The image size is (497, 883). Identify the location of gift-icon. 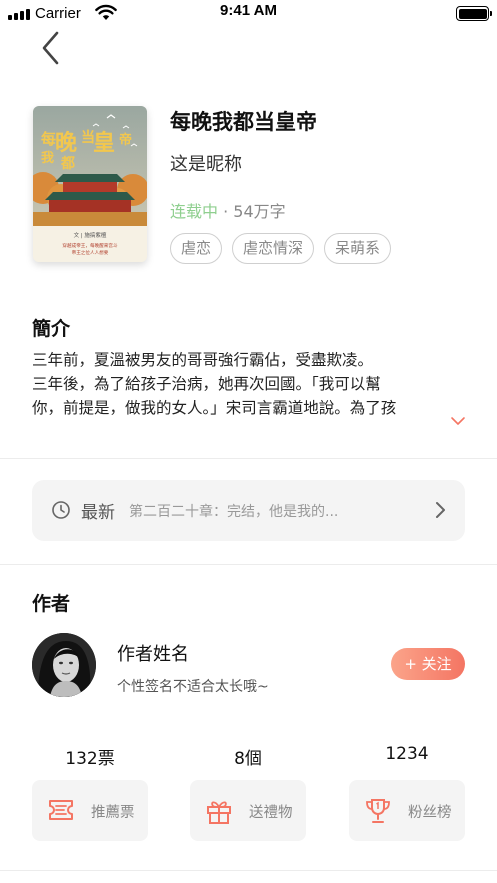
(219, 812).